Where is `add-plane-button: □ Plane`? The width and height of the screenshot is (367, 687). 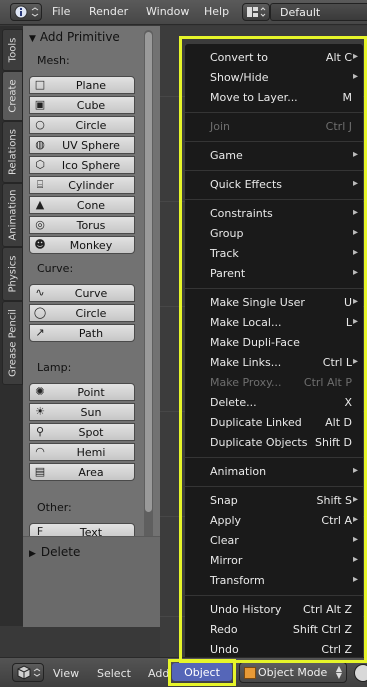
add-plane-button: □ Plane is located at coordinates (82, 85).